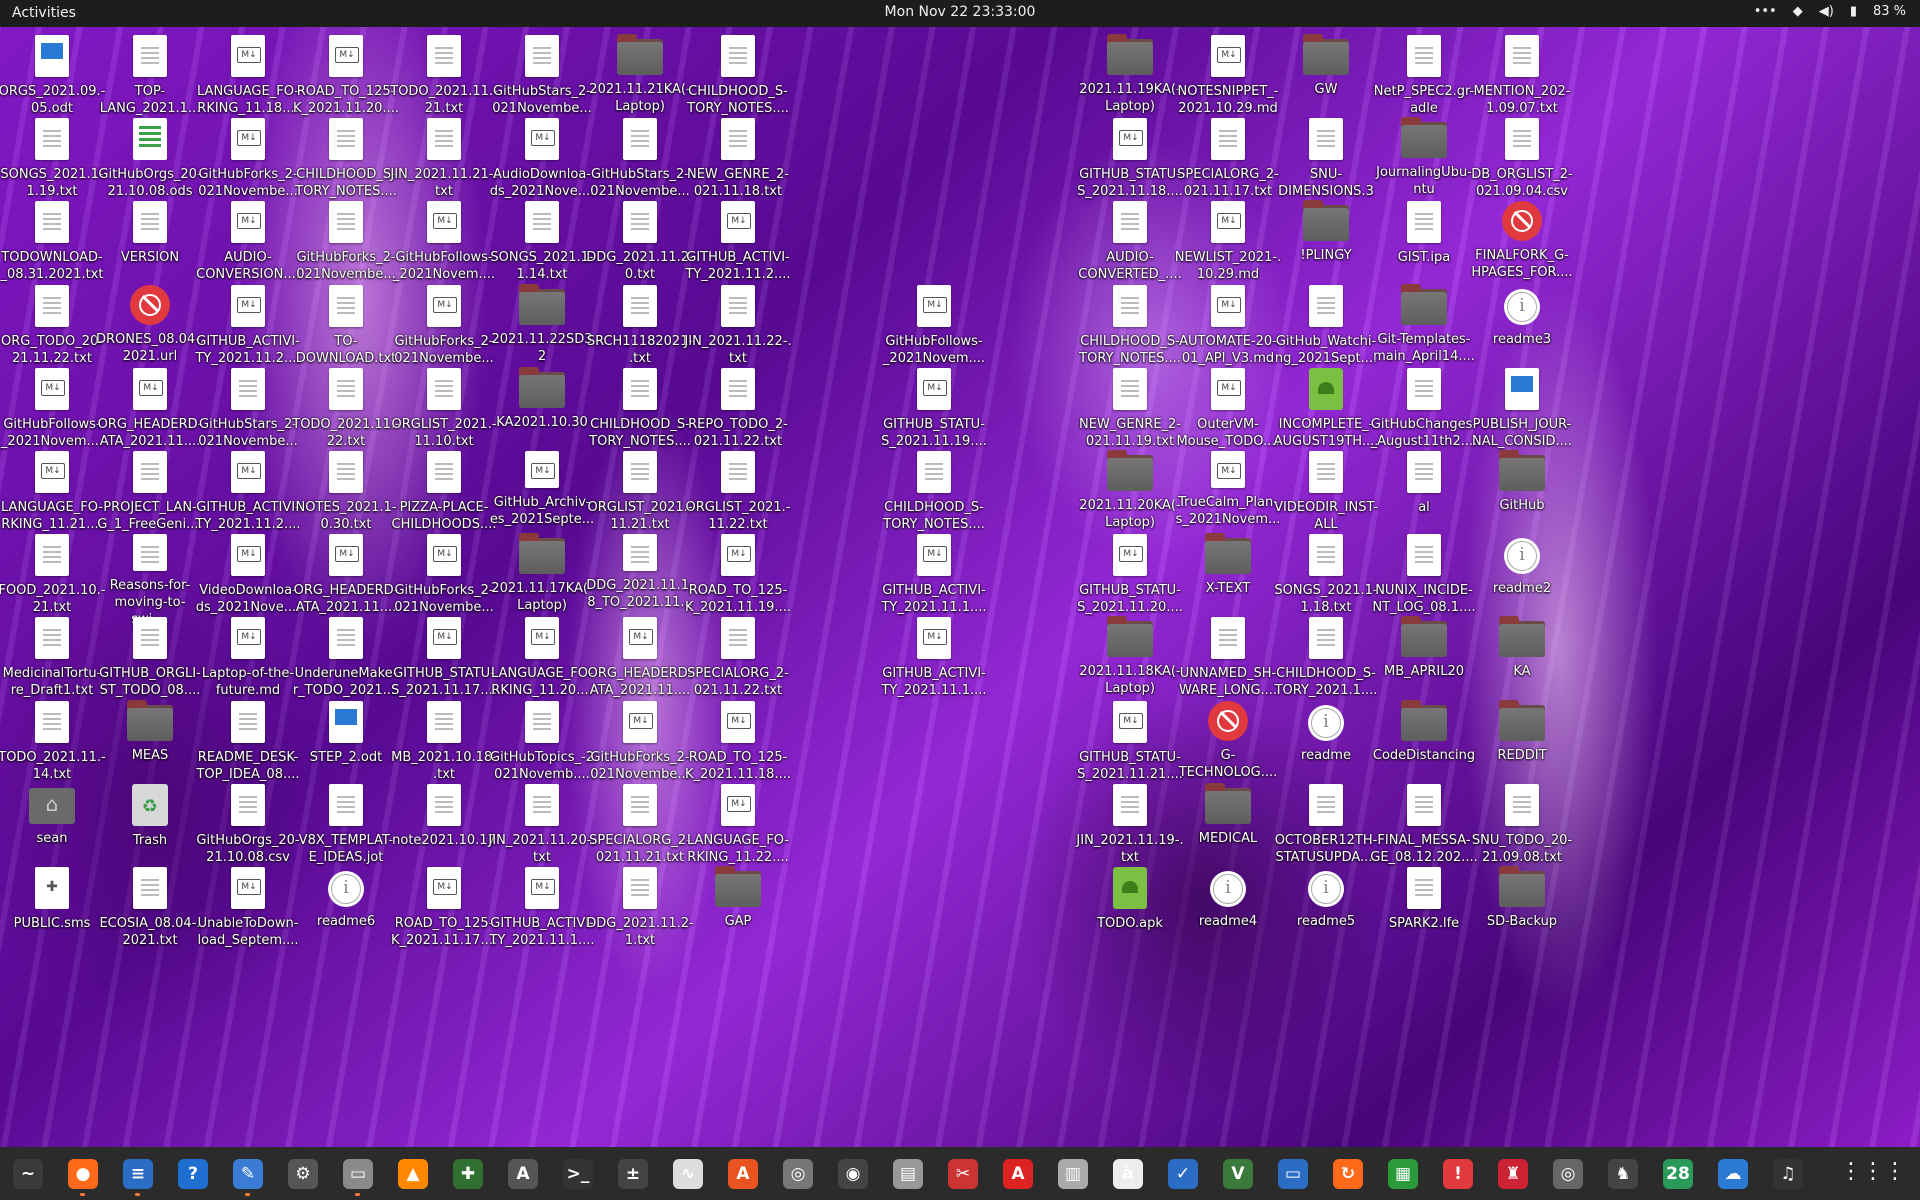 The width and height of the screenshot is (1920, 1200). I want to click on character-map-icon: à, so click(1128, 1173).